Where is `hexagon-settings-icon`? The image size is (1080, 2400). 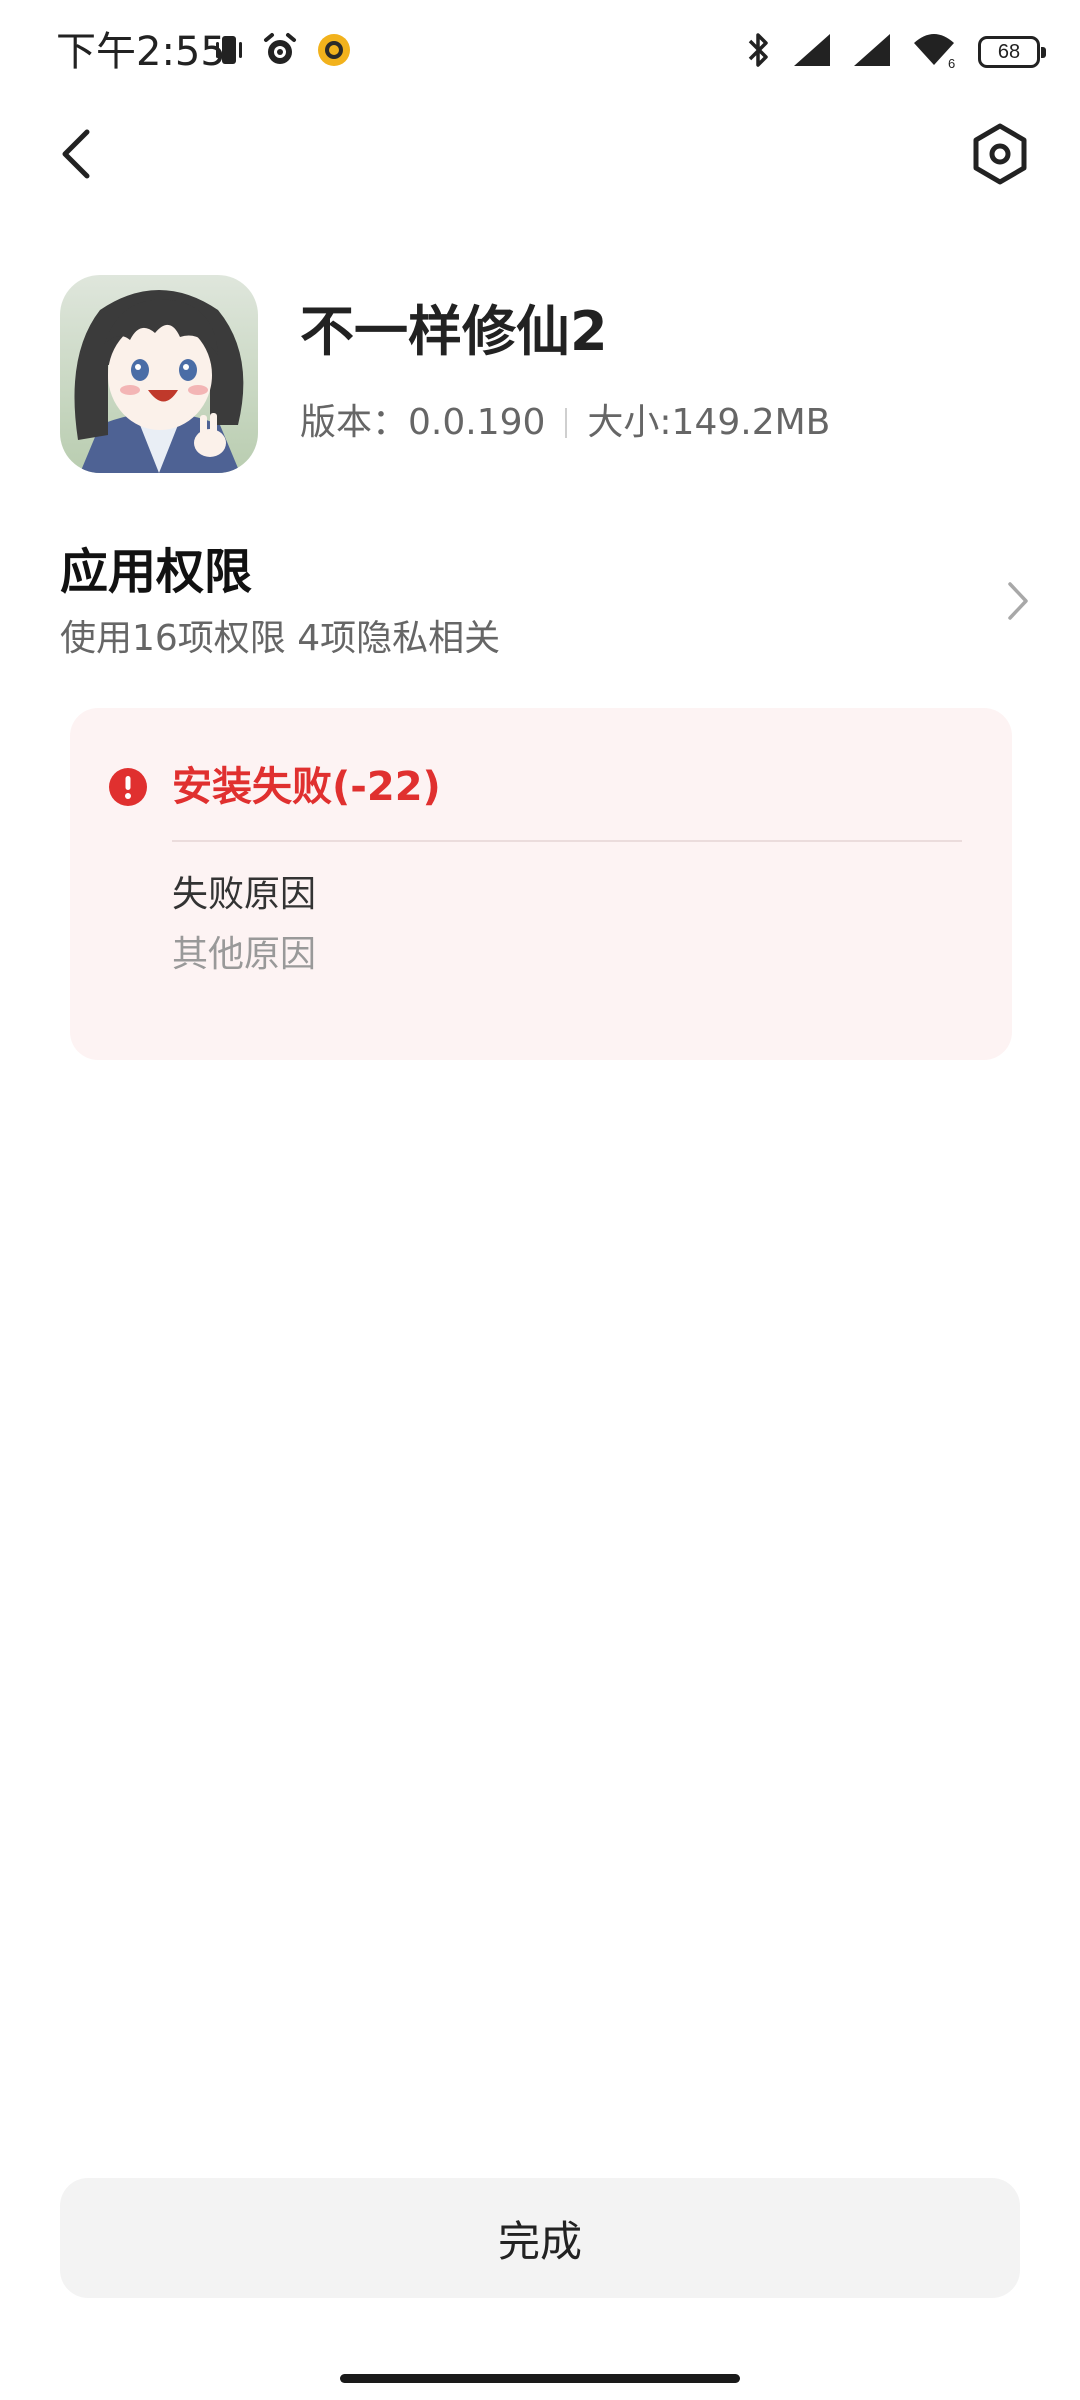 hexagon-settings-icon is located at coordinates (1000, 156).